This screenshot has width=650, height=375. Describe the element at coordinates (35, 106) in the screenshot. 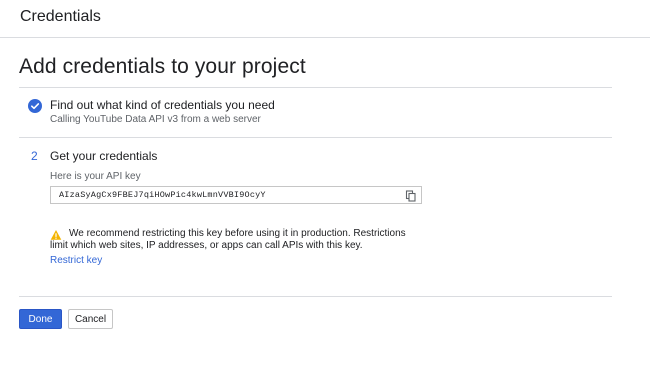

I see `check-circle-icon` at that location.